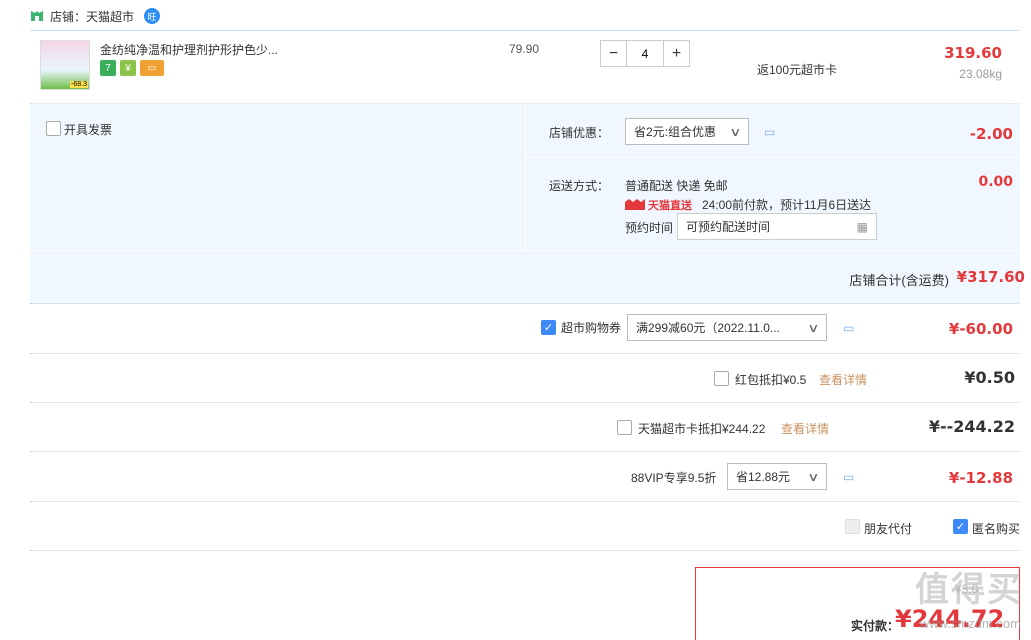  What do you see at coordinates (37, 16) in the screenshot?
I see `store-icon` at bounding box center [37, 16].